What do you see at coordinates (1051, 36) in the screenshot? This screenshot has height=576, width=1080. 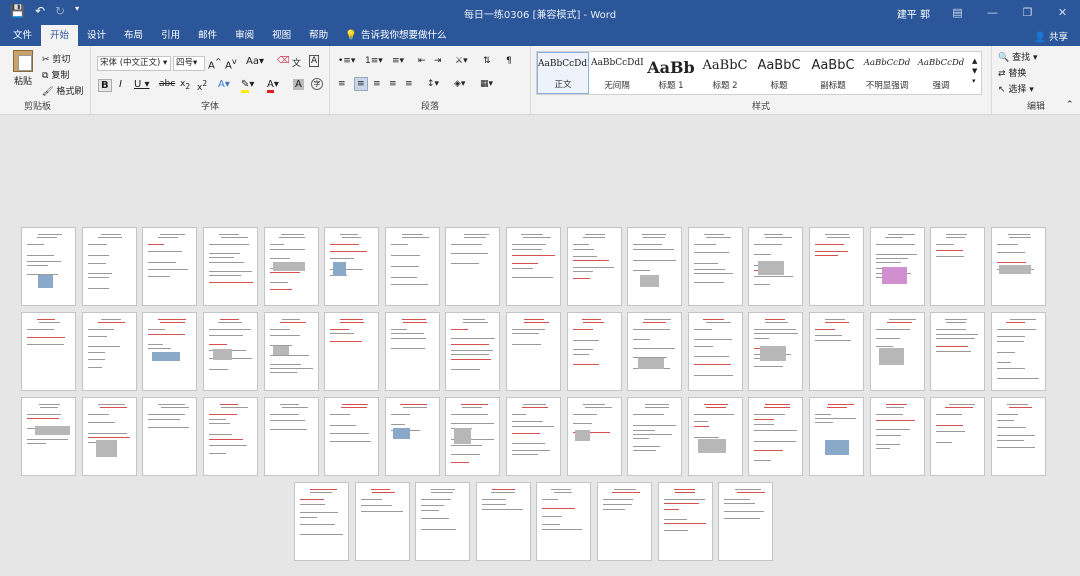 I see `share-button: 👤 共享` at bounding box center [1051, 36].